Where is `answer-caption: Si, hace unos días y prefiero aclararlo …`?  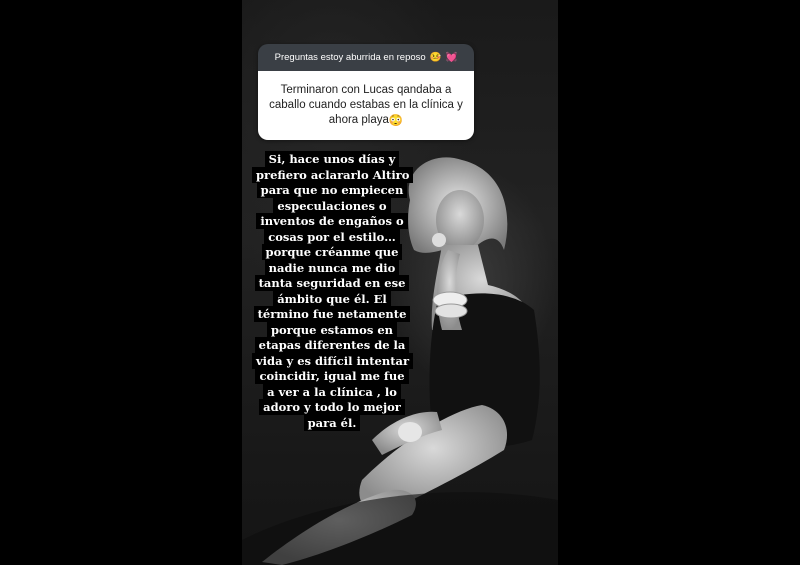 answer-caption: Si, hace unos días y prefiero aclararlo … is located at coordinates (333, 291).